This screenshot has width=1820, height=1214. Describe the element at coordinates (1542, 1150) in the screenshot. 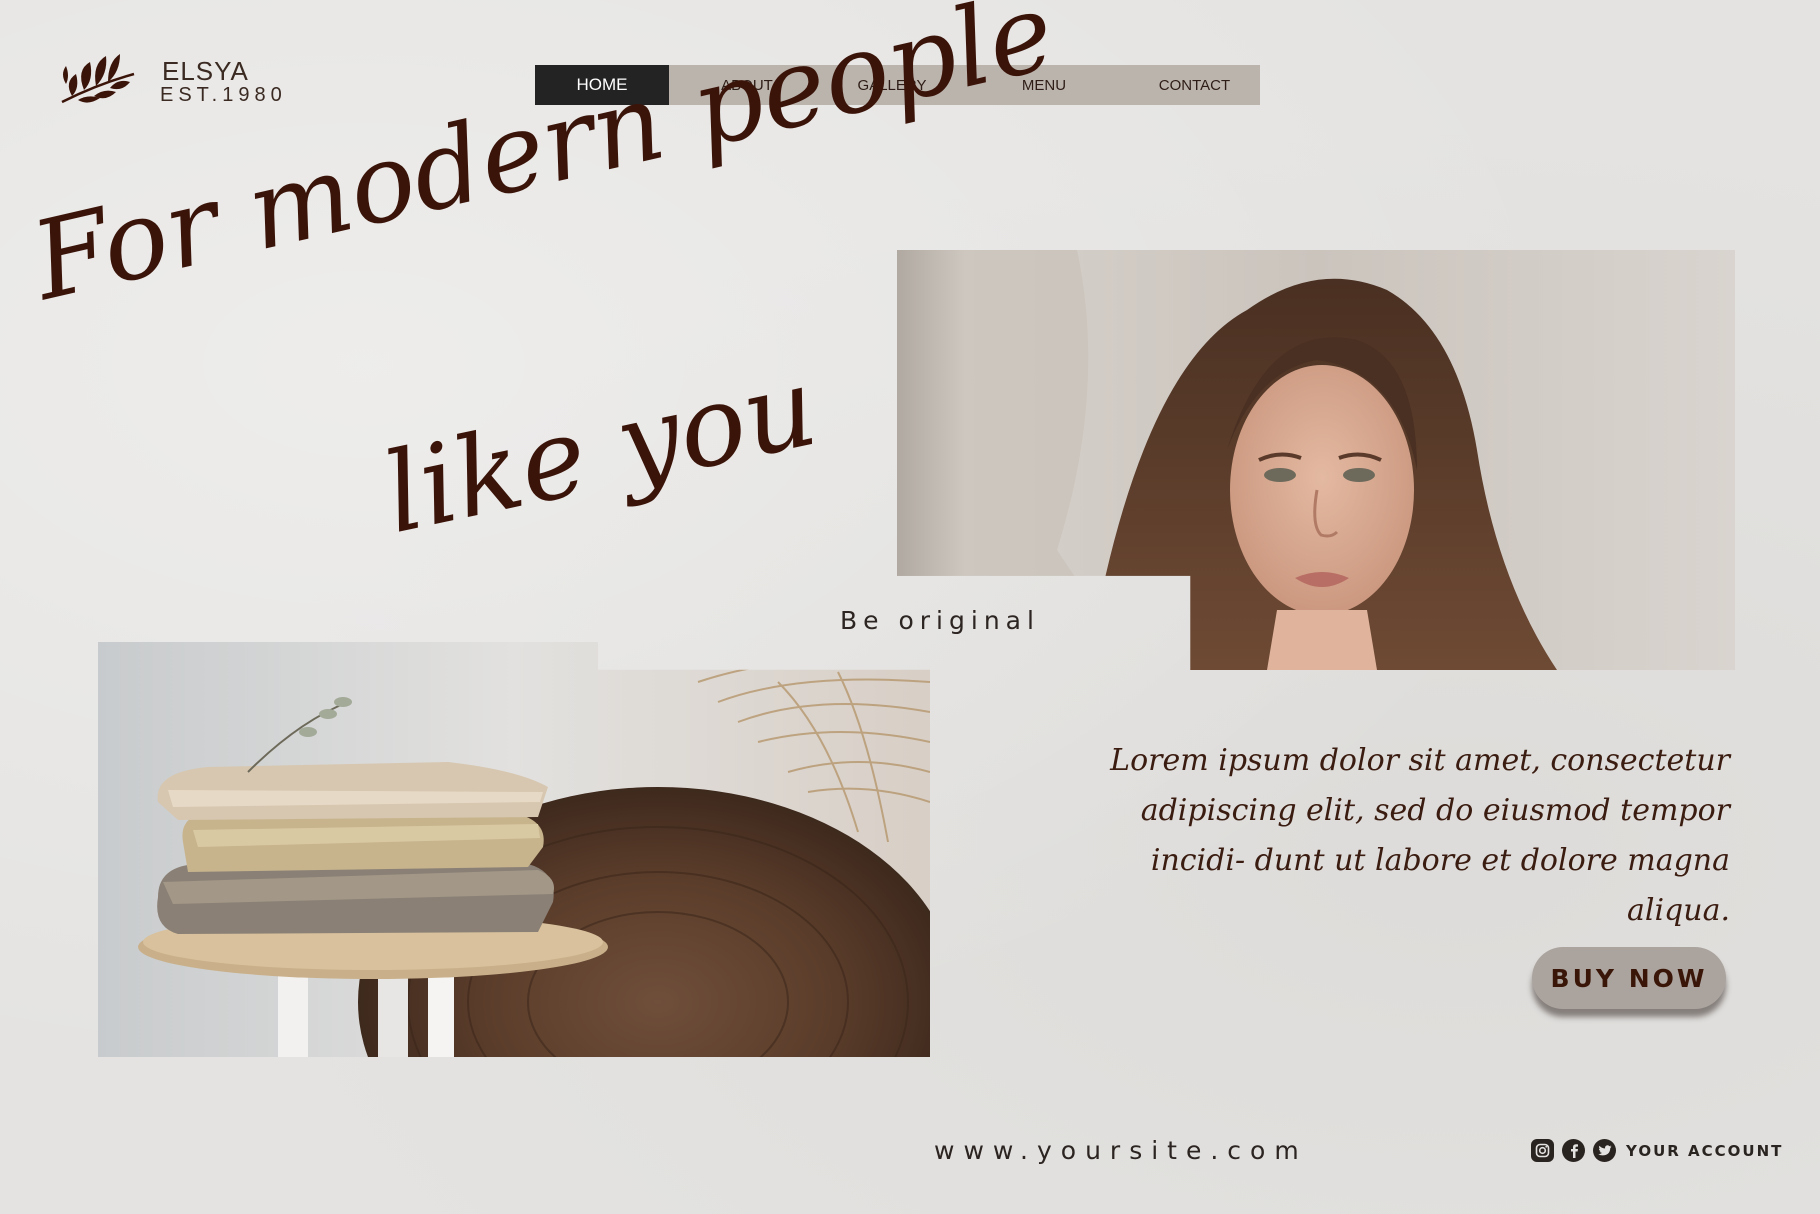

I see `instagram-icon` at that location.